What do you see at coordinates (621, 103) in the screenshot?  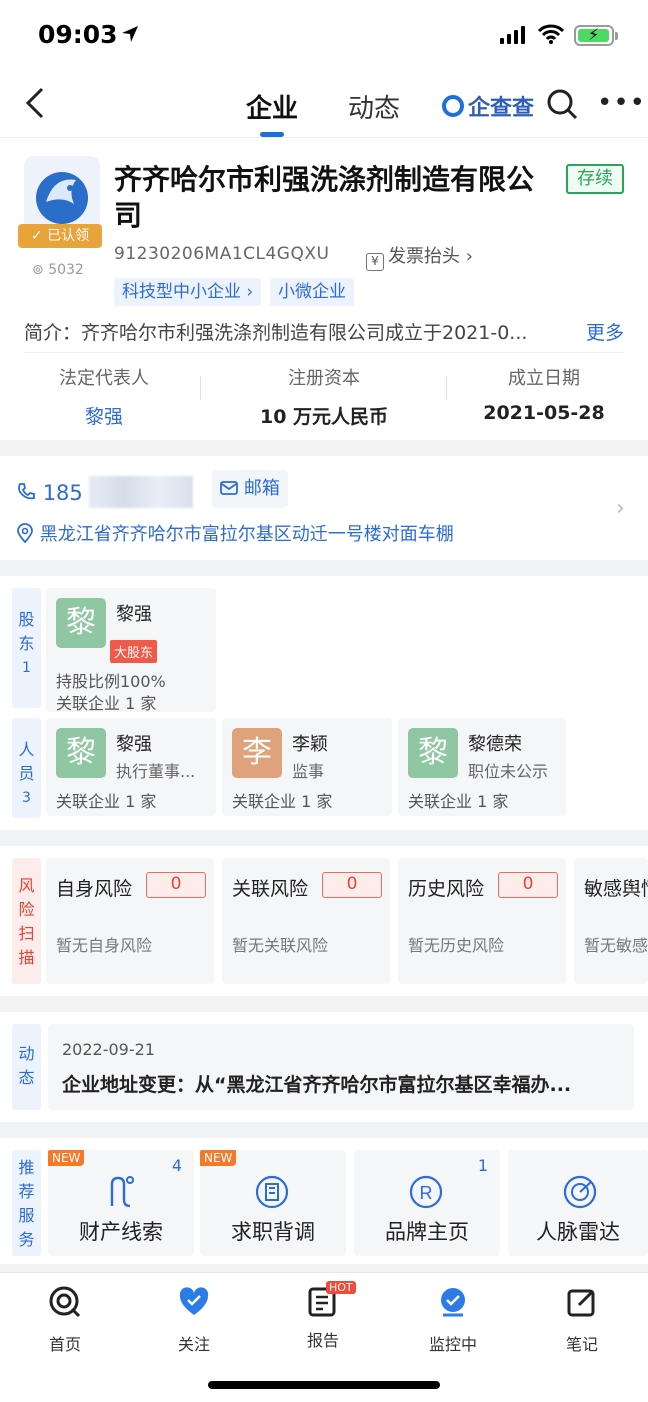 I see `more-options-icon: •••` at bounding box center [621, 103].